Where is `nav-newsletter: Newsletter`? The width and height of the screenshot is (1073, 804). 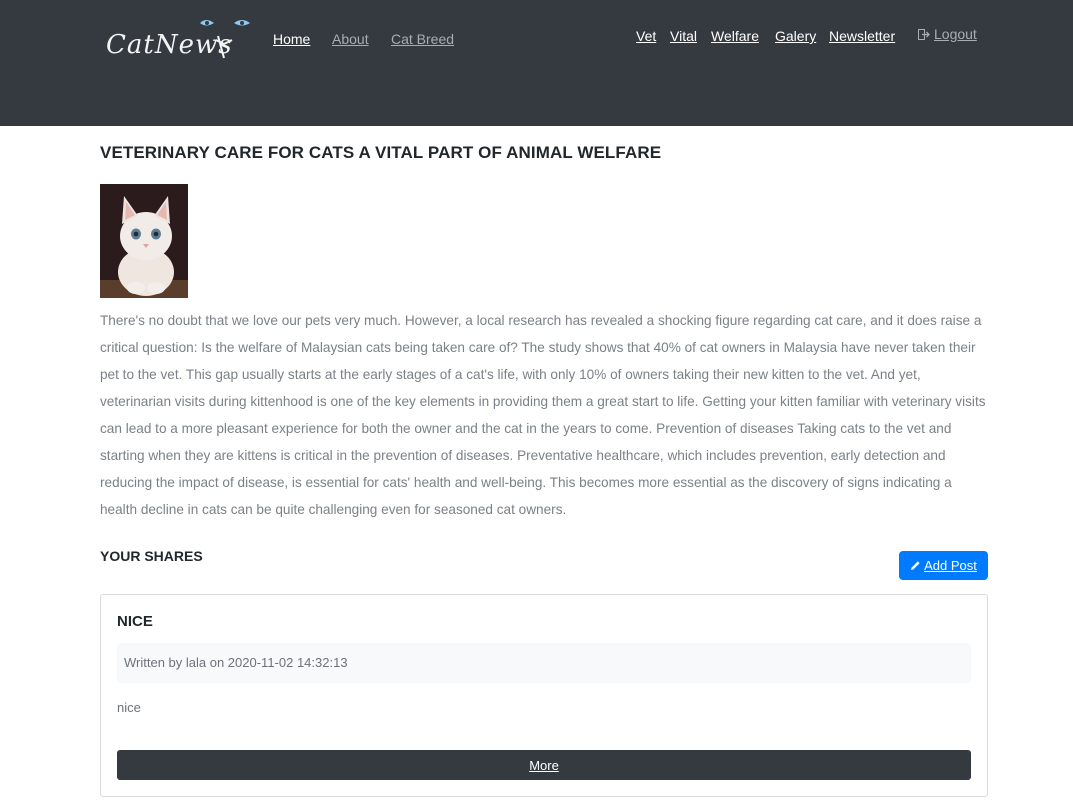 nav-newsletter: Newsletter is located at coordinates (862, 36).